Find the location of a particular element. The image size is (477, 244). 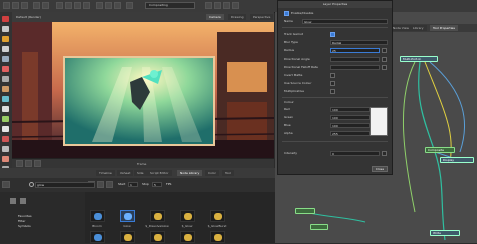

play-icon is located at coordinates (99, 5).